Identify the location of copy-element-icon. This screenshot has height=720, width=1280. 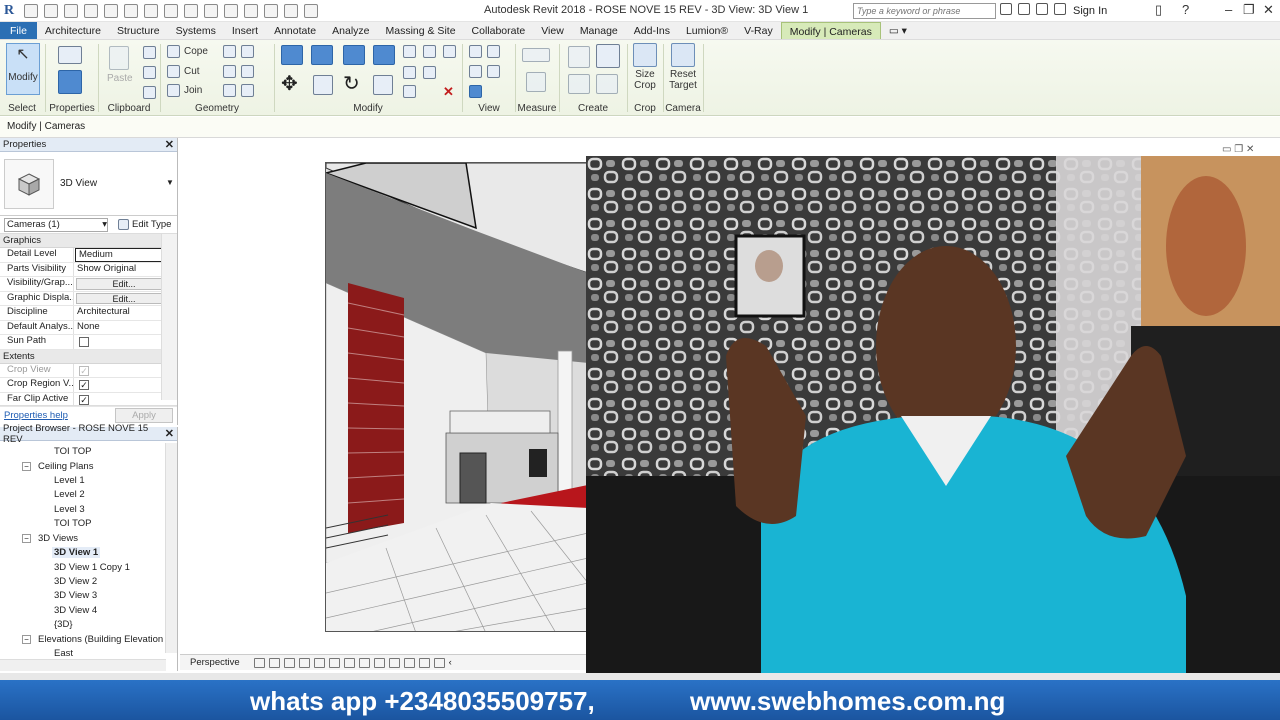
(323, 85).